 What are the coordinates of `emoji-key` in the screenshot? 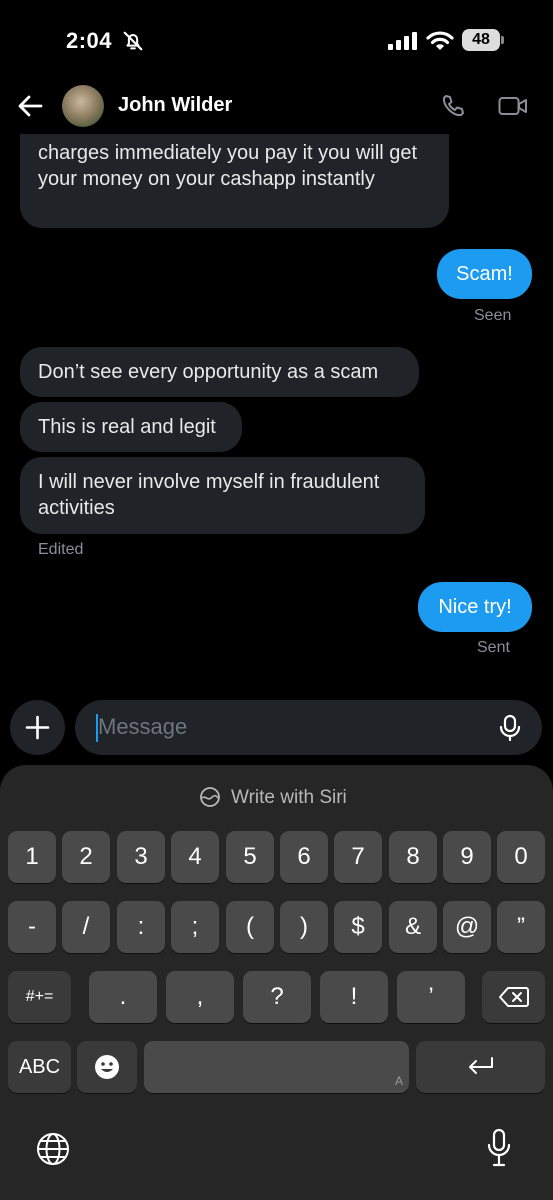 It's located at (107, 1067).